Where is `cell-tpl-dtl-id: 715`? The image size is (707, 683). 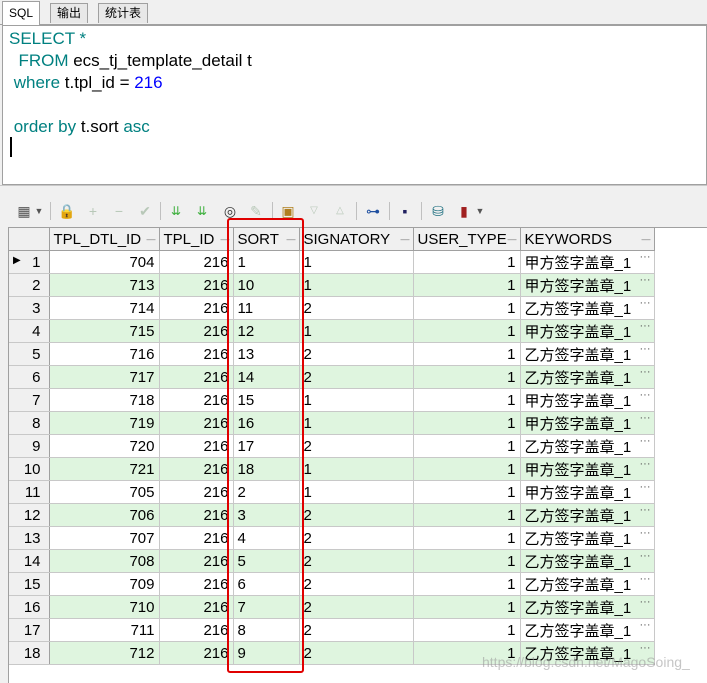 cell-tpl-dtl-id: 715 is located at coordinates (104, 331).